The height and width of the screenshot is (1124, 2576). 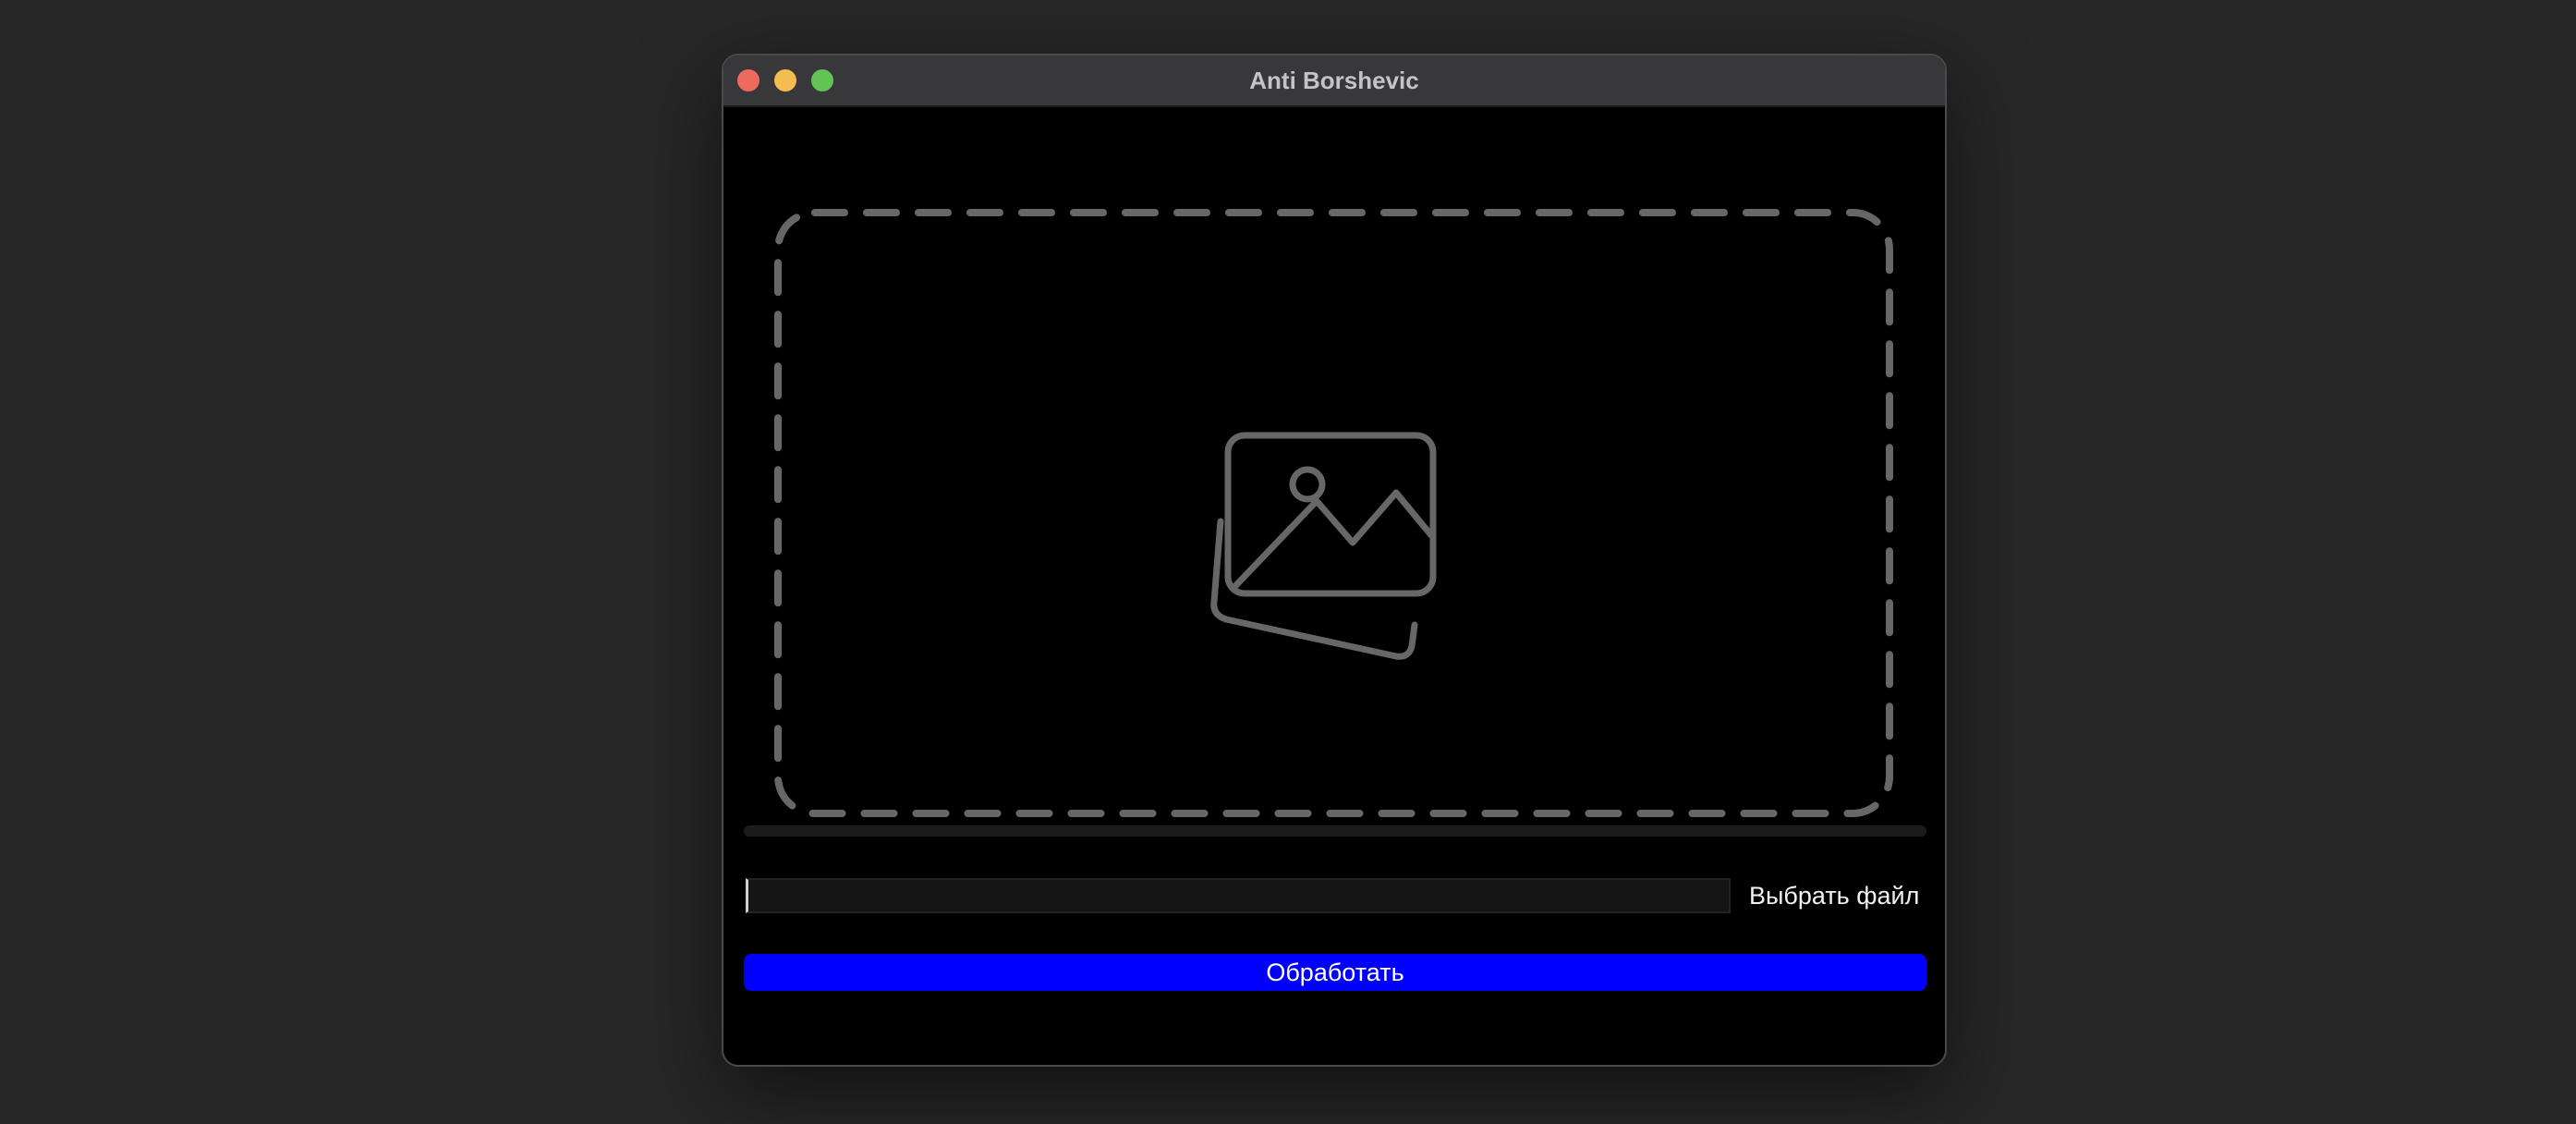 I want to click on process-button: Обработать, so click(x=1335, y=973).